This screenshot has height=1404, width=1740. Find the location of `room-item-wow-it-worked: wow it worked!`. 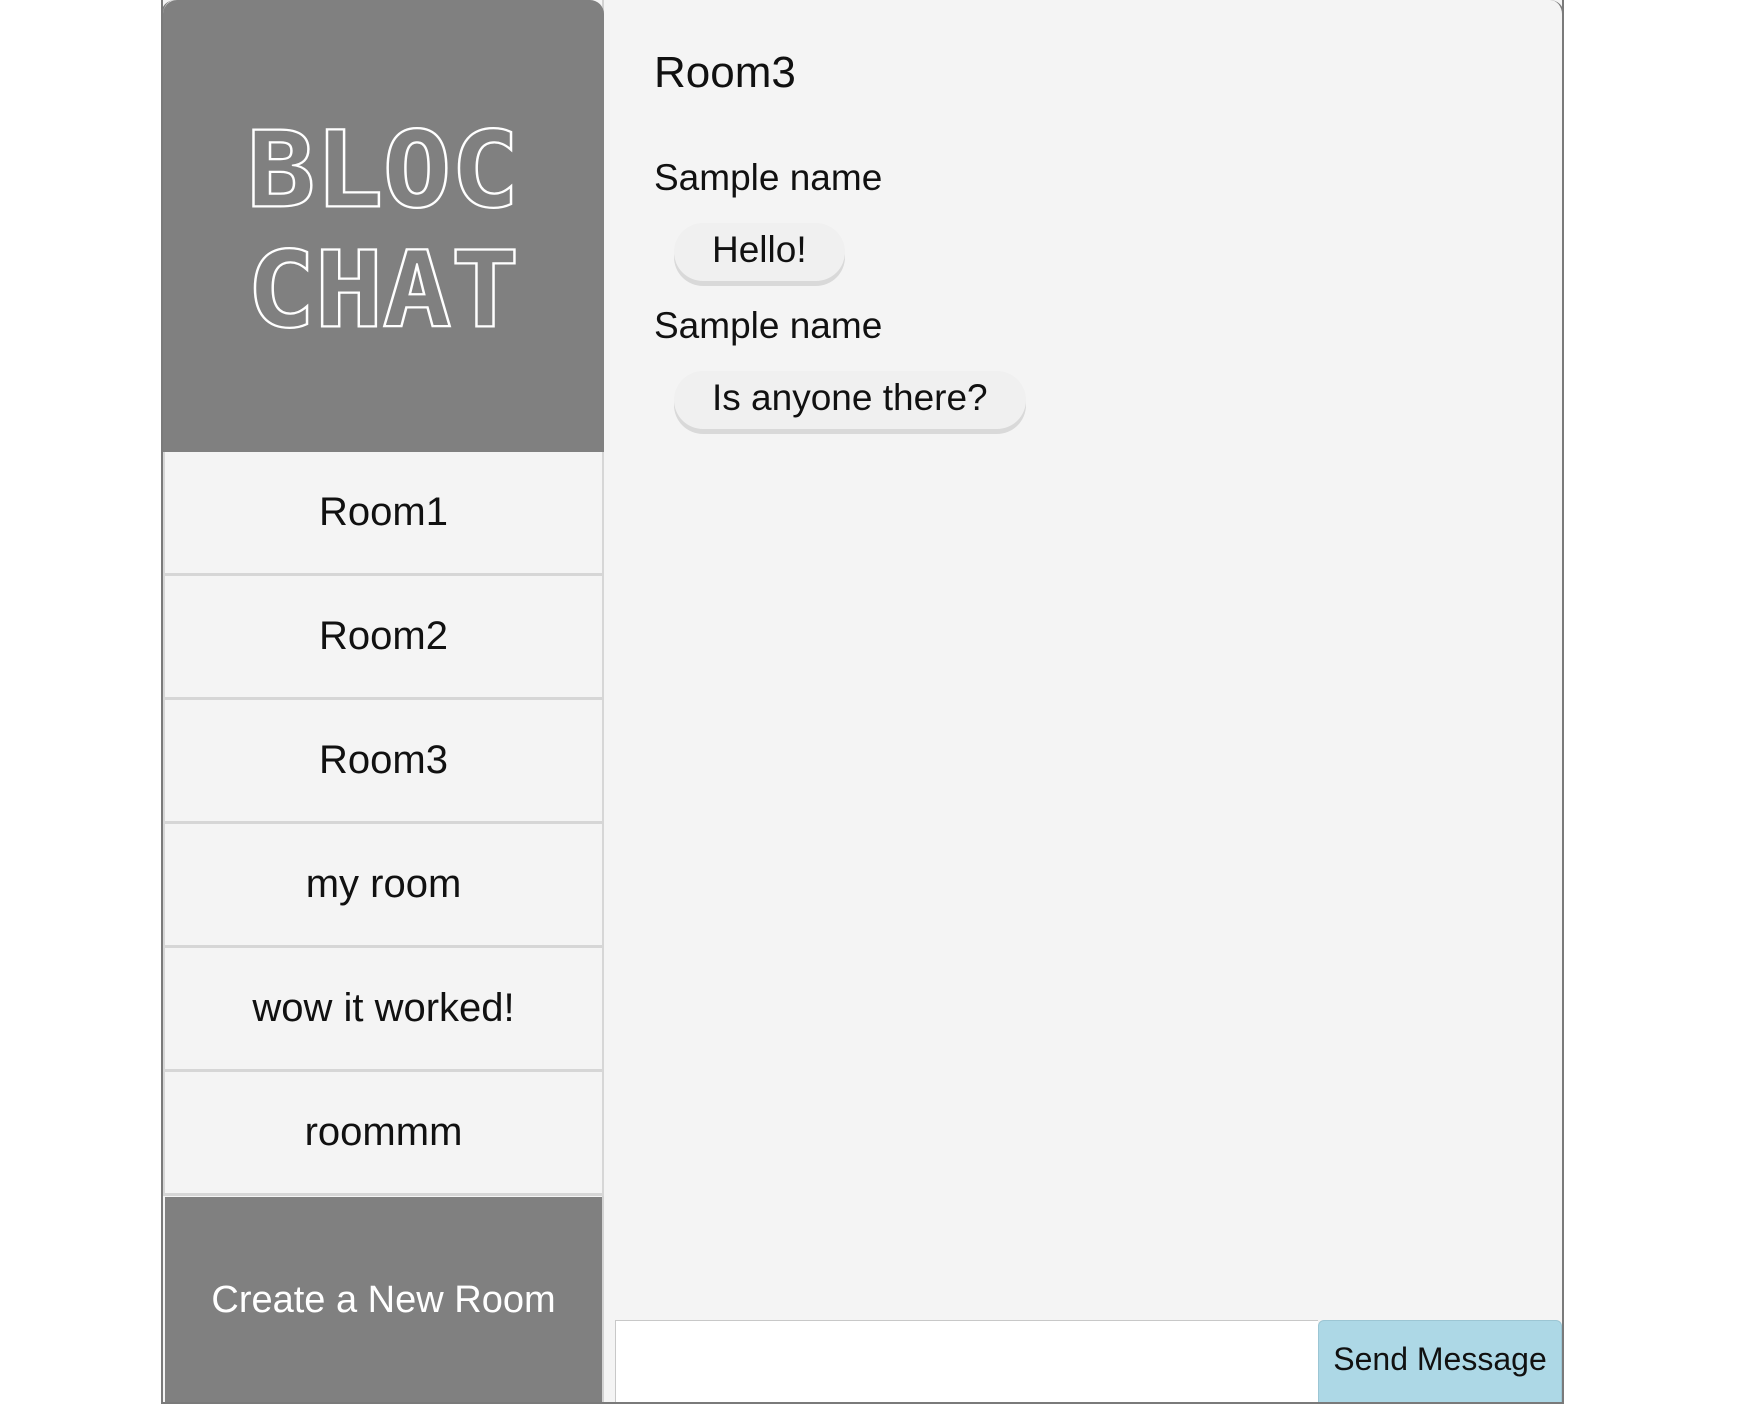

room-item-wow-it-worked: wow it worked! is located at coordinates (383, 1010).